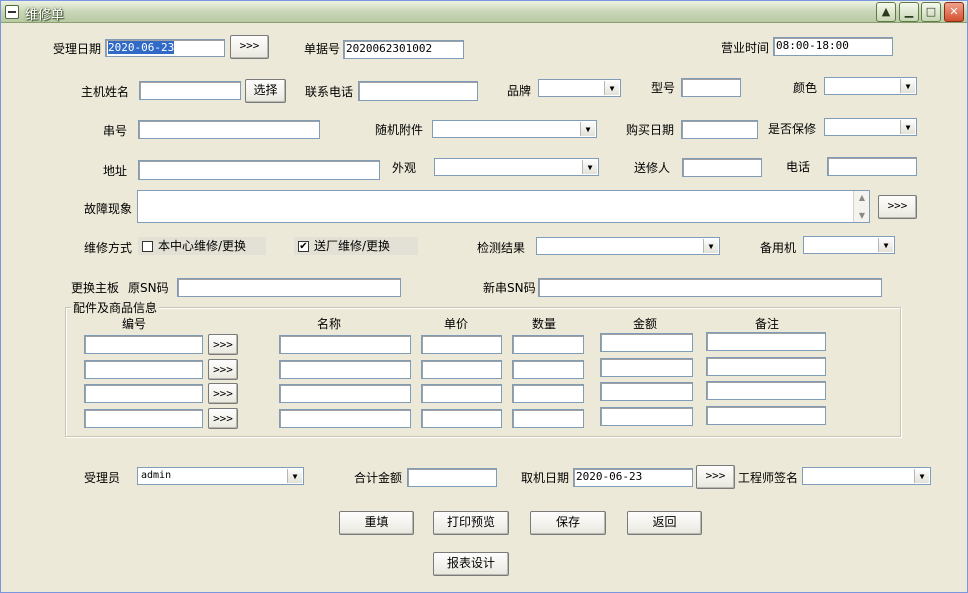 Image resolution: width=968 pixels, height=593 pixels. What do you see at coordinates (833, 46) in the screenshot?
I see `business-hours-input: 08:00-18:00` at bounding box center [833, 46].